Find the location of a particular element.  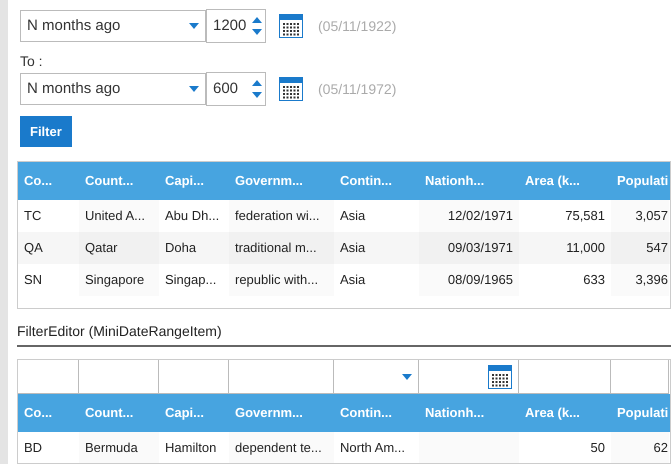

table-cell-text: 75,581 is located at coordinates (585, 216).